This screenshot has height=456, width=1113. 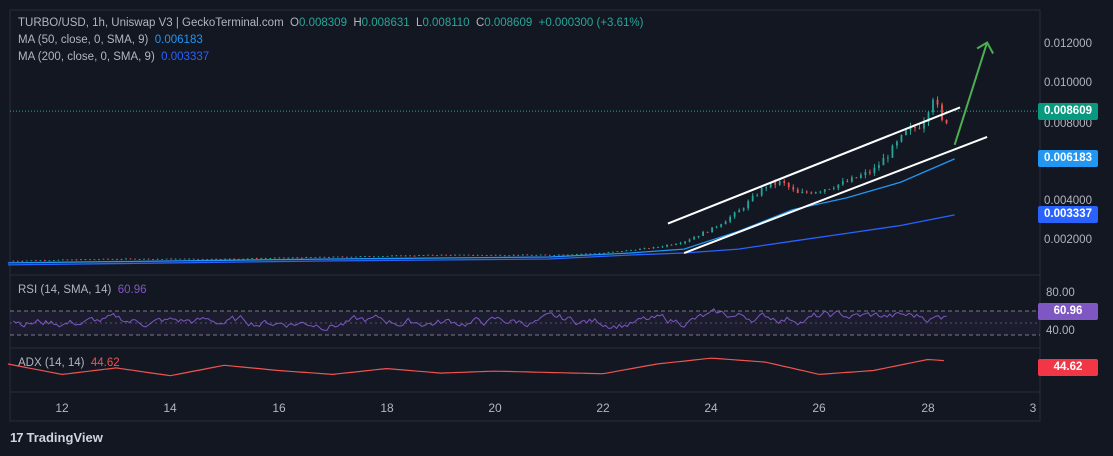 I want to click on rsi-pane, so click(x=525, y=321).